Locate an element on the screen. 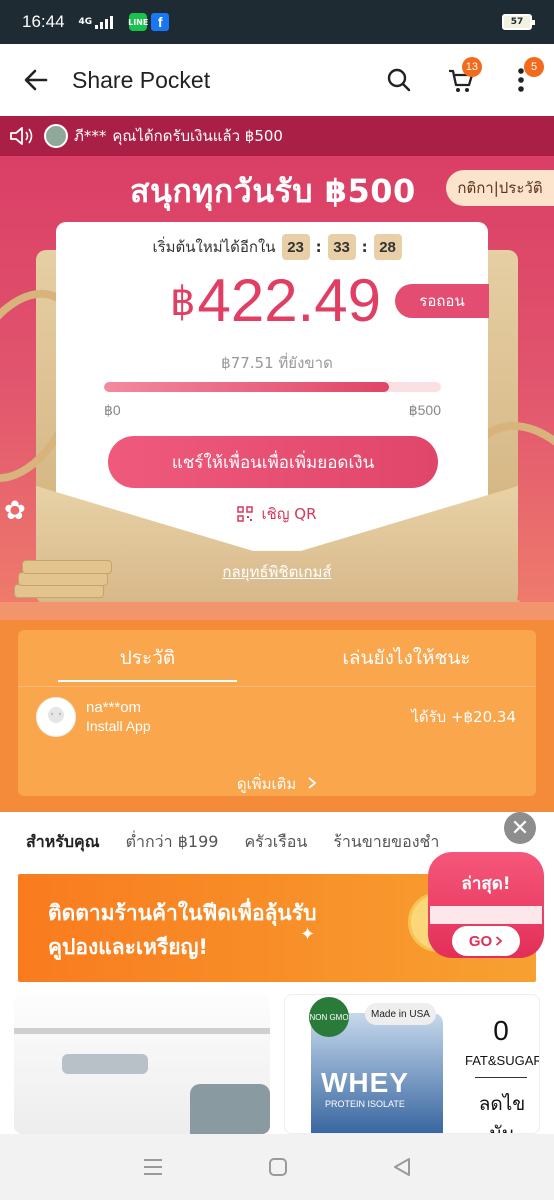 Image resolution: width=554 pixels, height=1200 pixels. user-avatar is located at coordinates (56, 717).